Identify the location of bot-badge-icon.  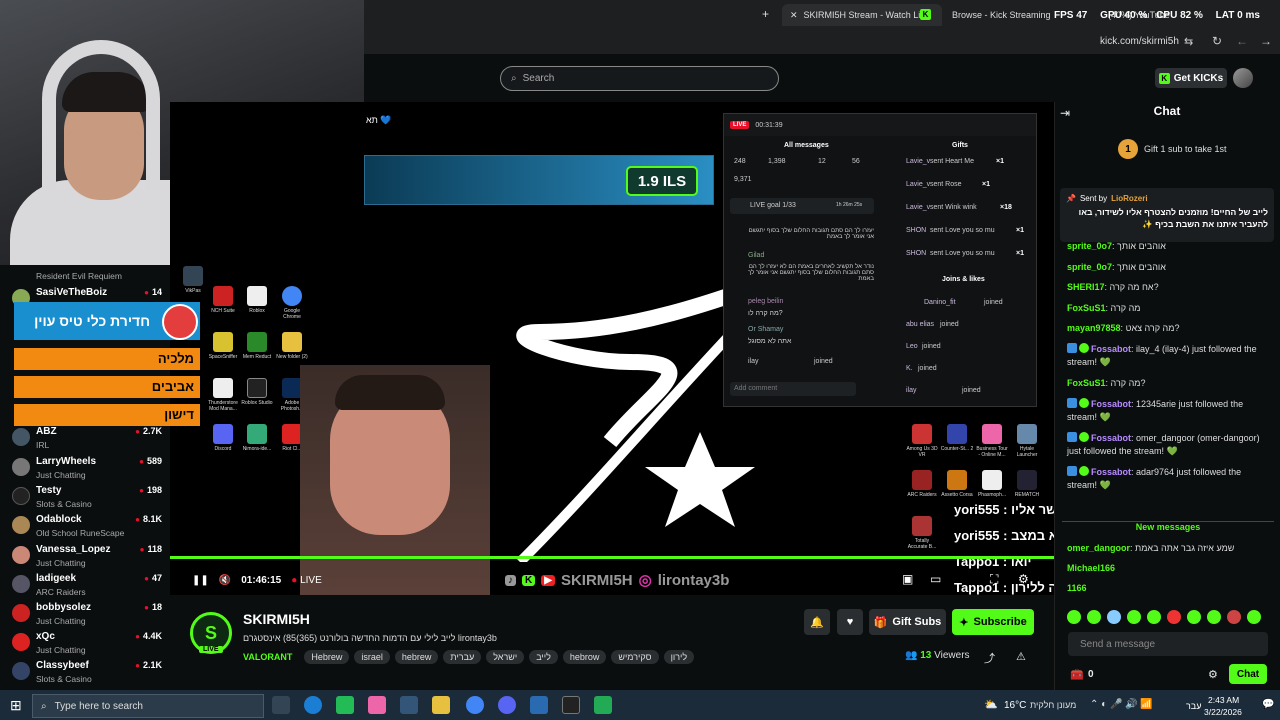
(1072, 471).